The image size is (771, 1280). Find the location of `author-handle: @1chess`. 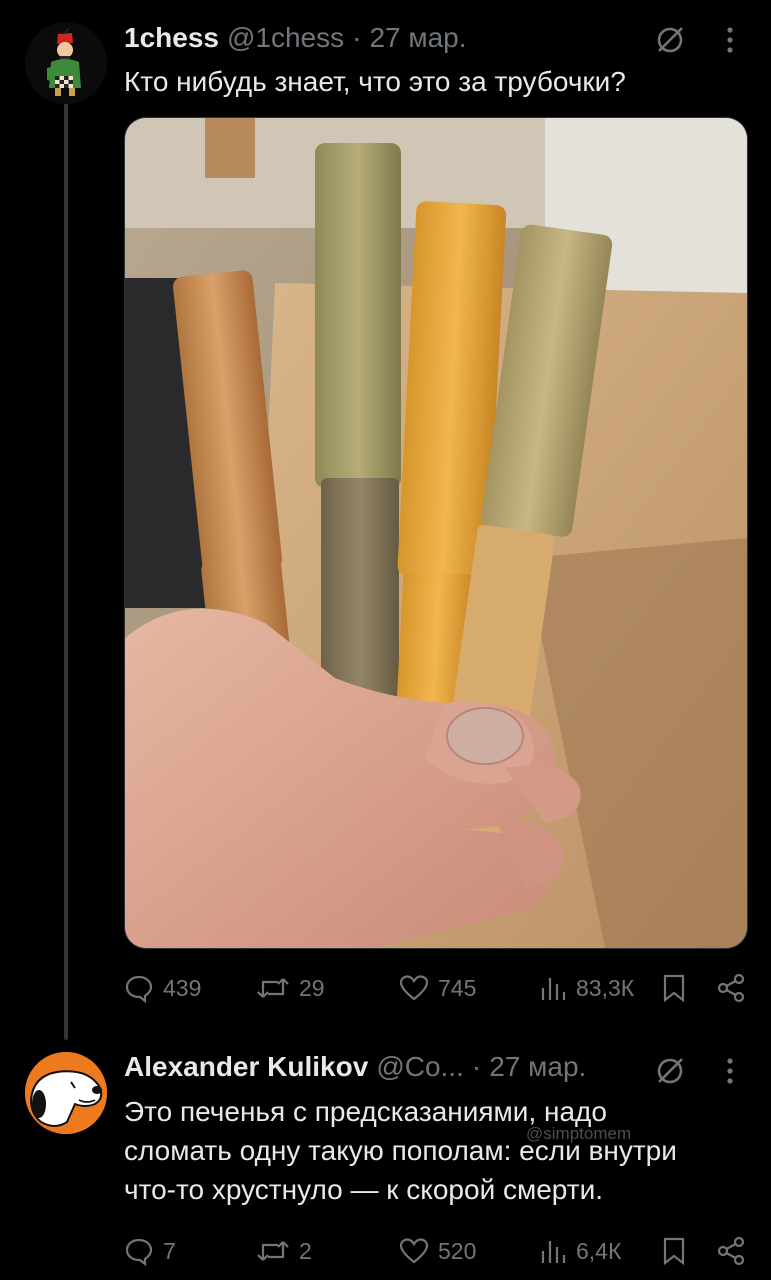

author-handle: @1chess is located at coordinates (285, 38).